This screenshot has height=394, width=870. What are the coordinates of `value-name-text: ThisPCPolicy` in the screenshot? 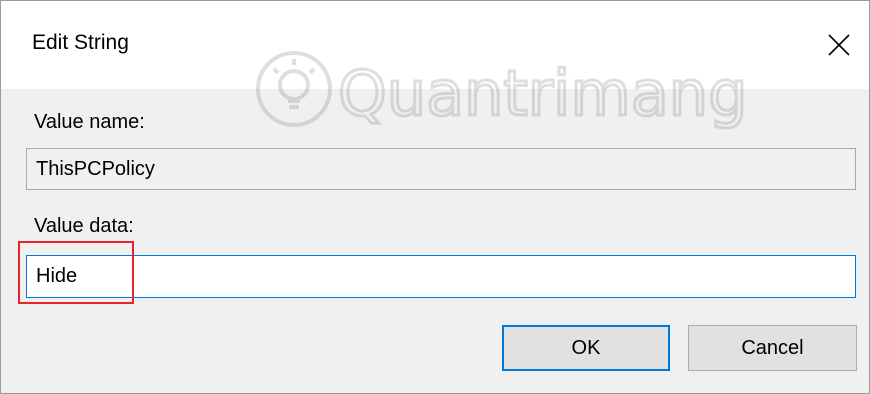 It's located at (95, 168).